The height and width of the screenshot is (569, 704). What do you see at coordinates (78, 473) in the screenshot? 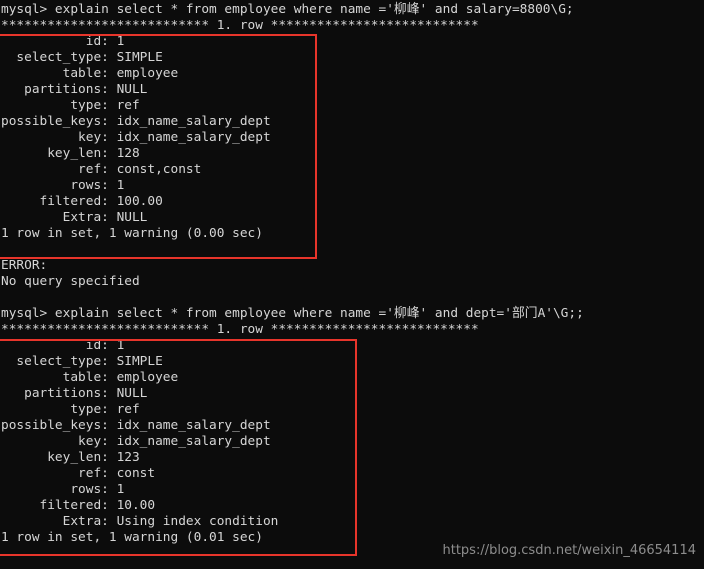
I see `terminal-line: ref: const` at bounding box center [78, 473].